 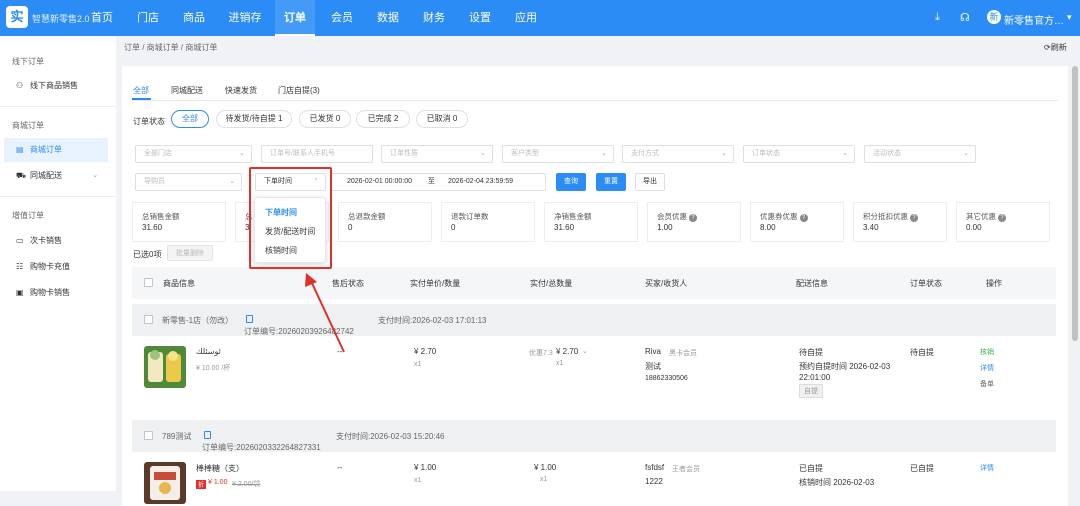 I want to click on stat-card: 总销售金额 31.60, so click(x=179, y=222).